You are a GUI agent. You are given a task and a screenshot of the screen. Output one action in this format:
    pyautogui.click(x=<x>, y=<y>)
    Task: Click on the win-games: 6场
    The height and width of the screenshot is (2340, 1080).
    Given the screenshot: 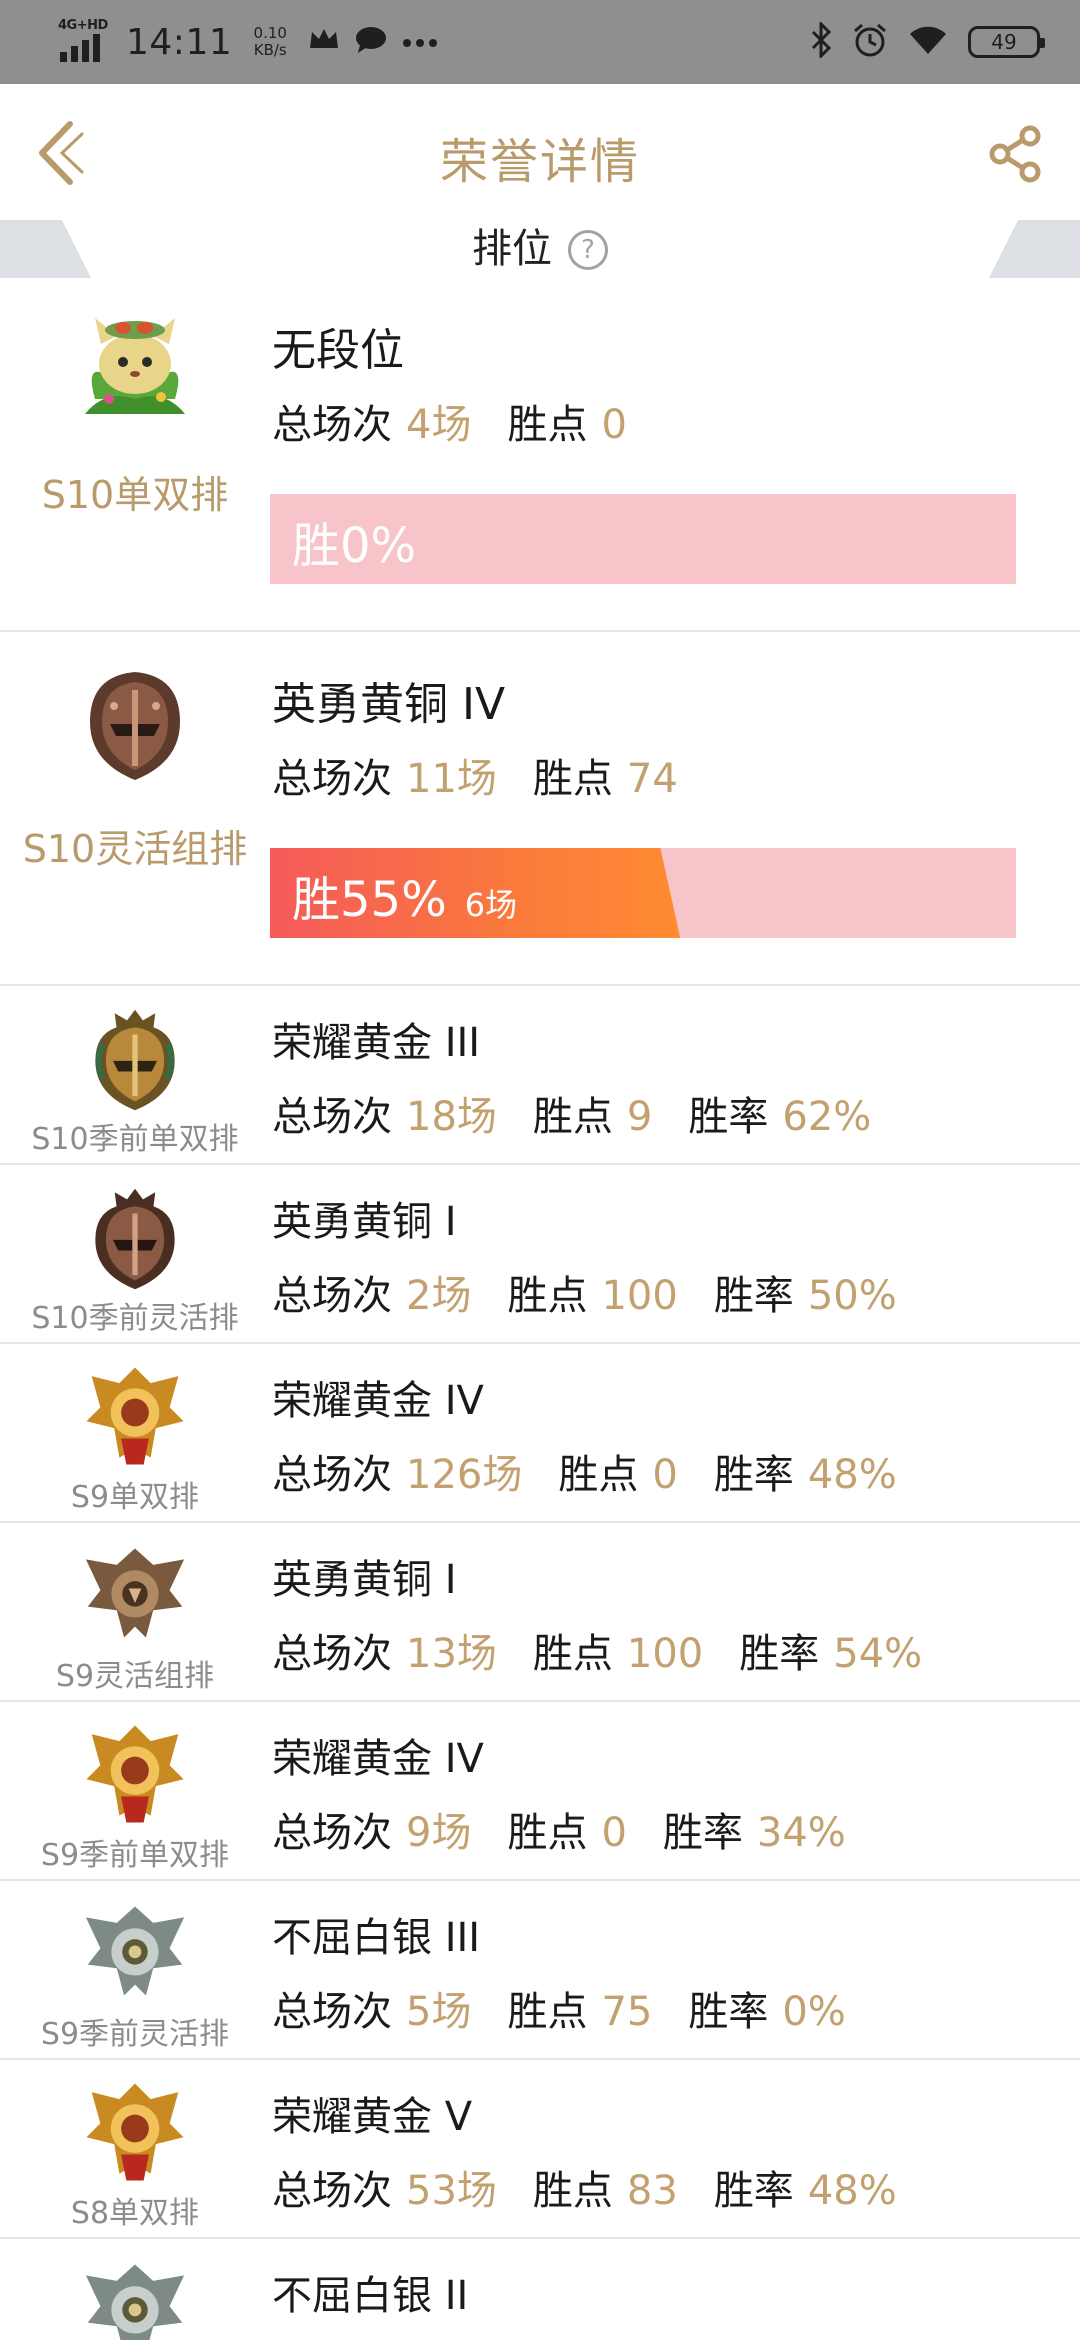 What is the action you would take?
    pyautogui.click(x=491, y=905)
    